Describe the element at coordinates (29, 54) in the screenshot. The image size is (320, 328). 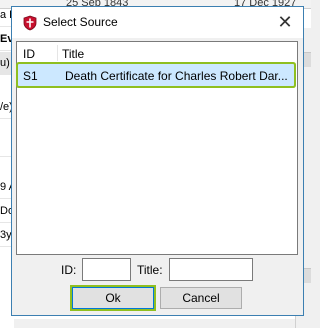
I see `column-header-id: ID` at that location.